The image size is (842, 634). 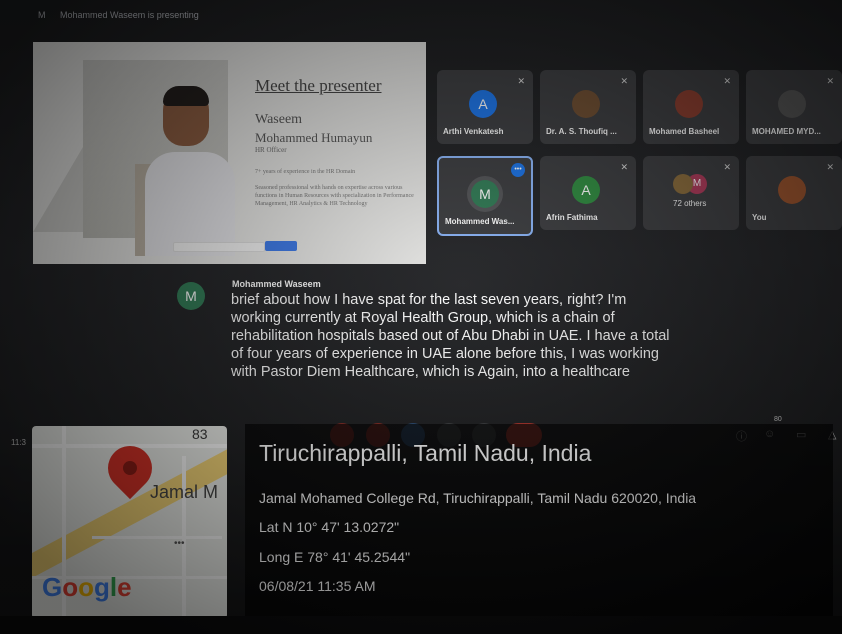 What do you see at coordinates (191, 296) in the screenshot?
I see `caption-avatar: M` at bounding box center [191, 296].